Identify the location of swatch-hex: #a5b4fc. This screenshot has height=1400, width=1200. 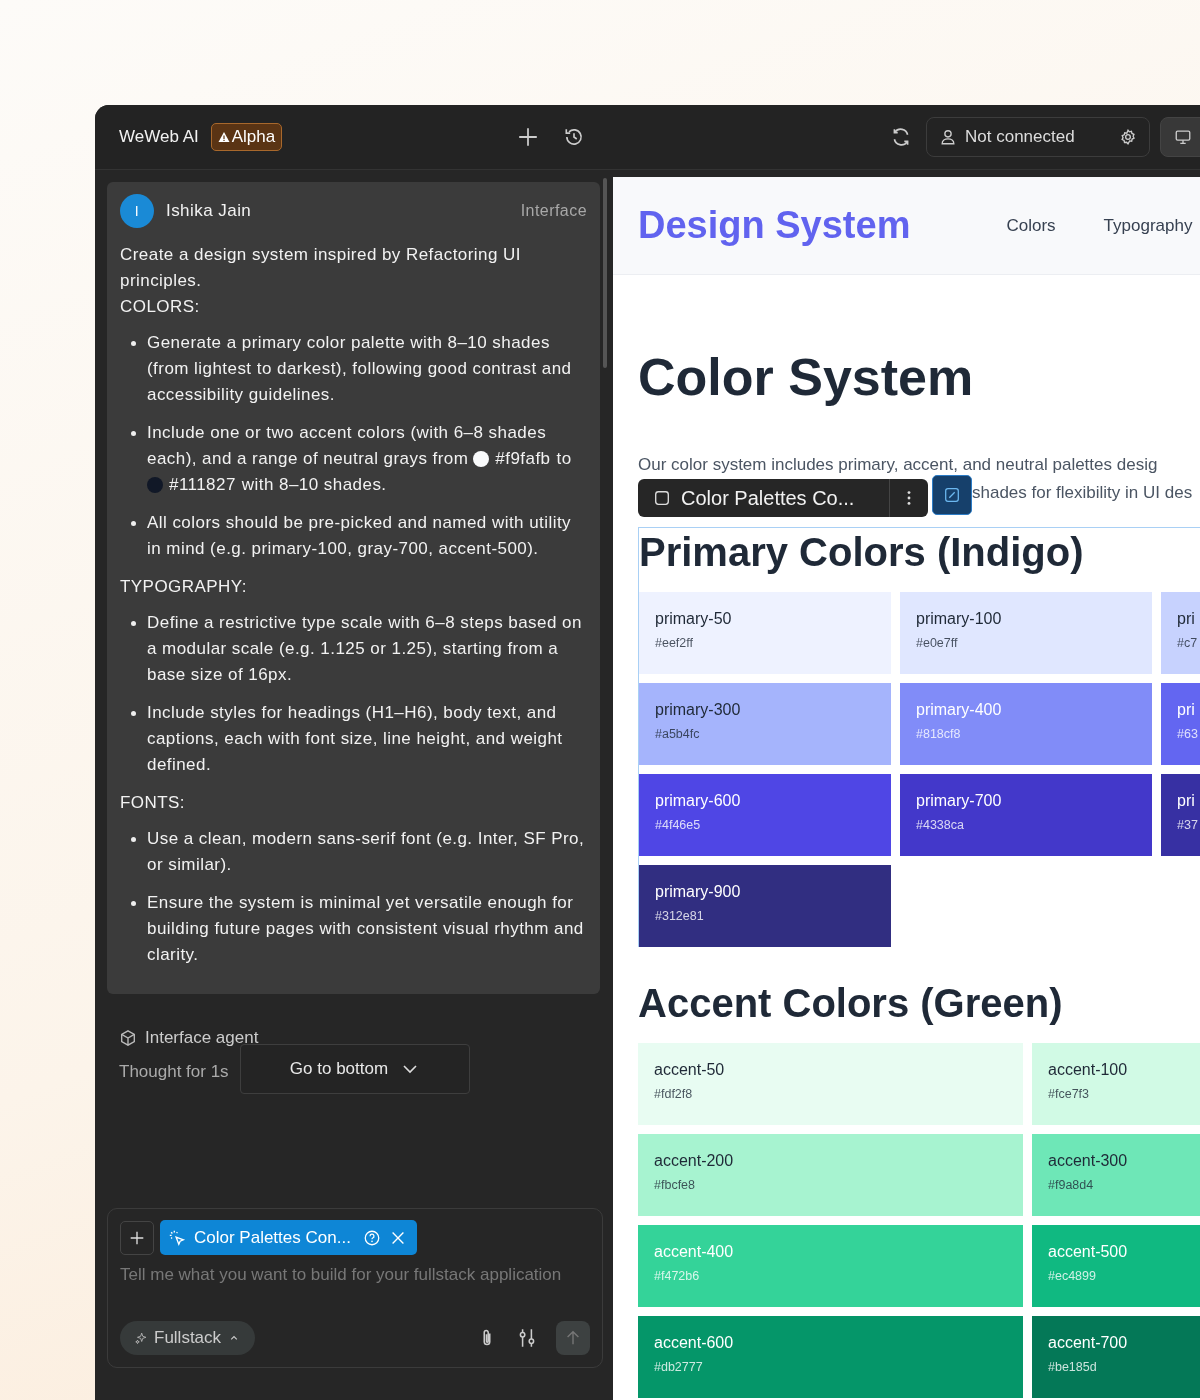
(678, 734).